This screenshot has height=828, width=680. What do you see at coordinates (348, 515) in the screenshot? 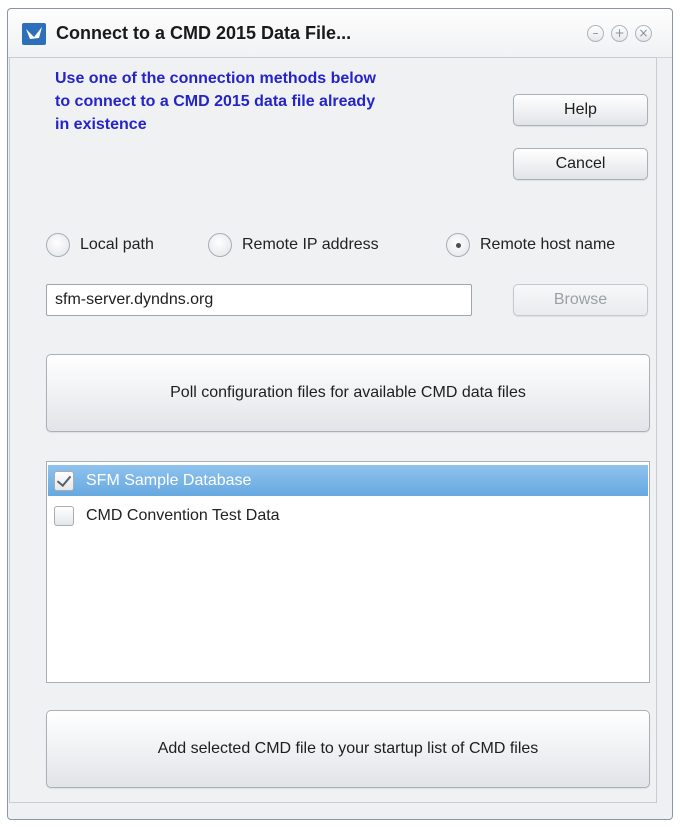
I see `list-item: CMD Convention Test Data` at bounding box center [348, 515].